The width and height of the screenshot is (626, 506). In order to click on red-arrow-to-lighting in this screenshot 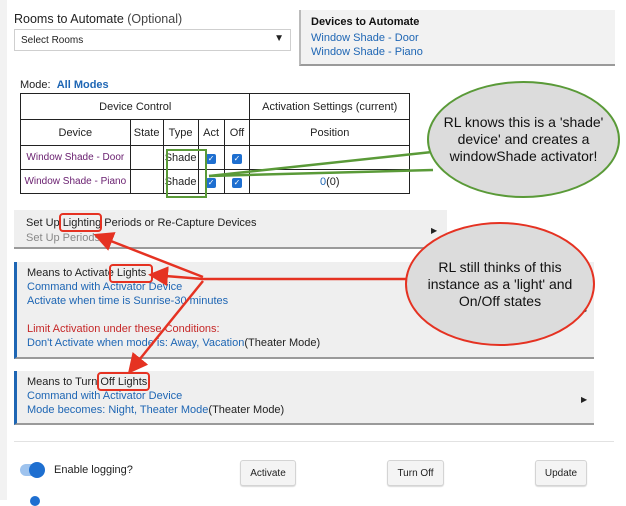, I will do `click(148, 255)`.